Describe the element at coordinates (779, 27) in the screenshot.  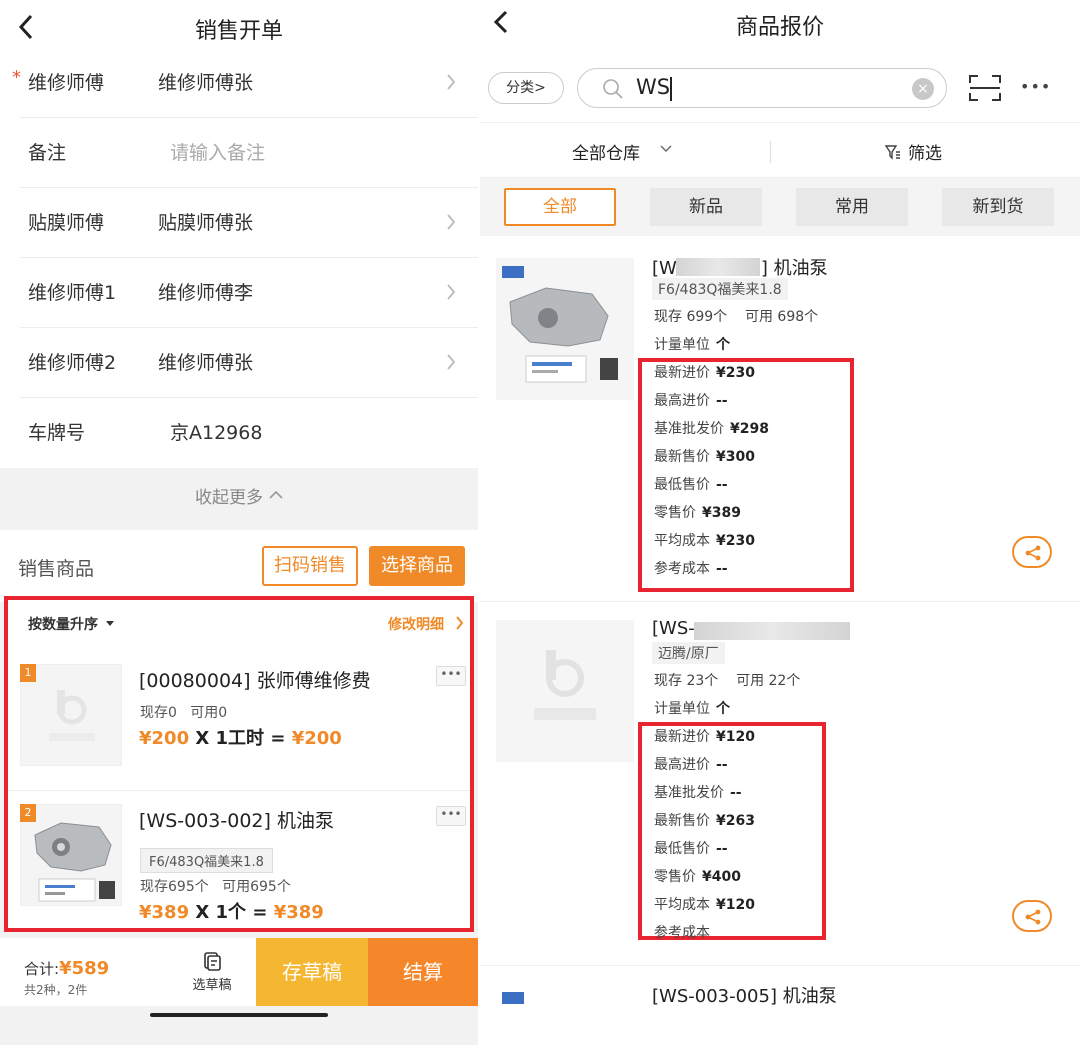
I see `page-title: 商品报价` at that location.